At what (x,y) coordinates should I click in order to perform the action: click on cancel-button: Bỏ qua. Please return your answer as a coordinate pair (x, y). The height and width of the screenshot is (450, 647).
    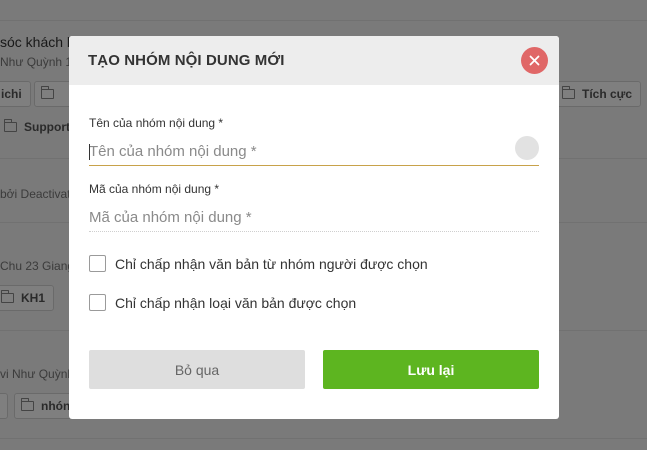
    Looking at the image, I should click on (197, 369).